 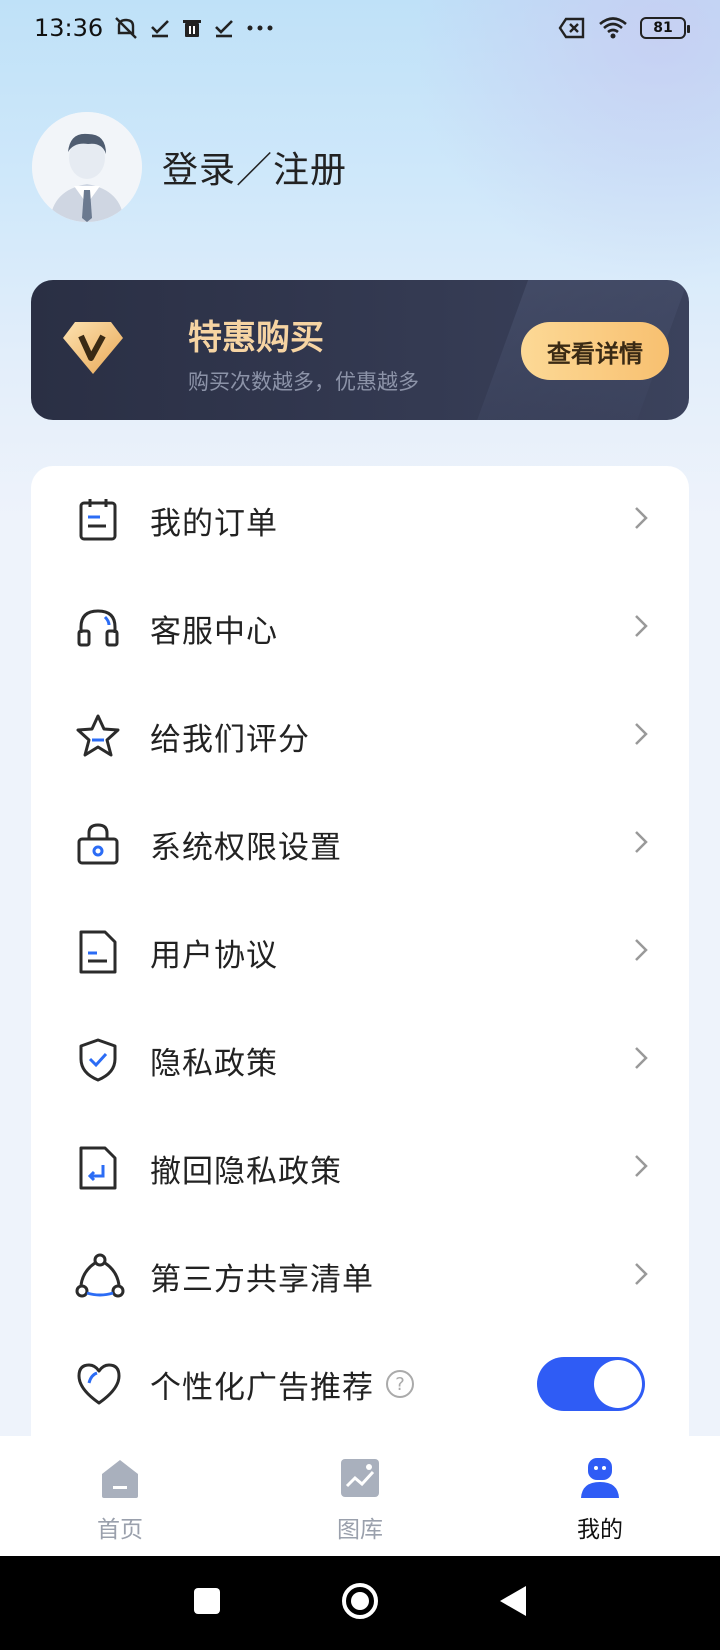 I want to click on menu-item-label: 个性化广告推荐, so click(x=262, y=1387).